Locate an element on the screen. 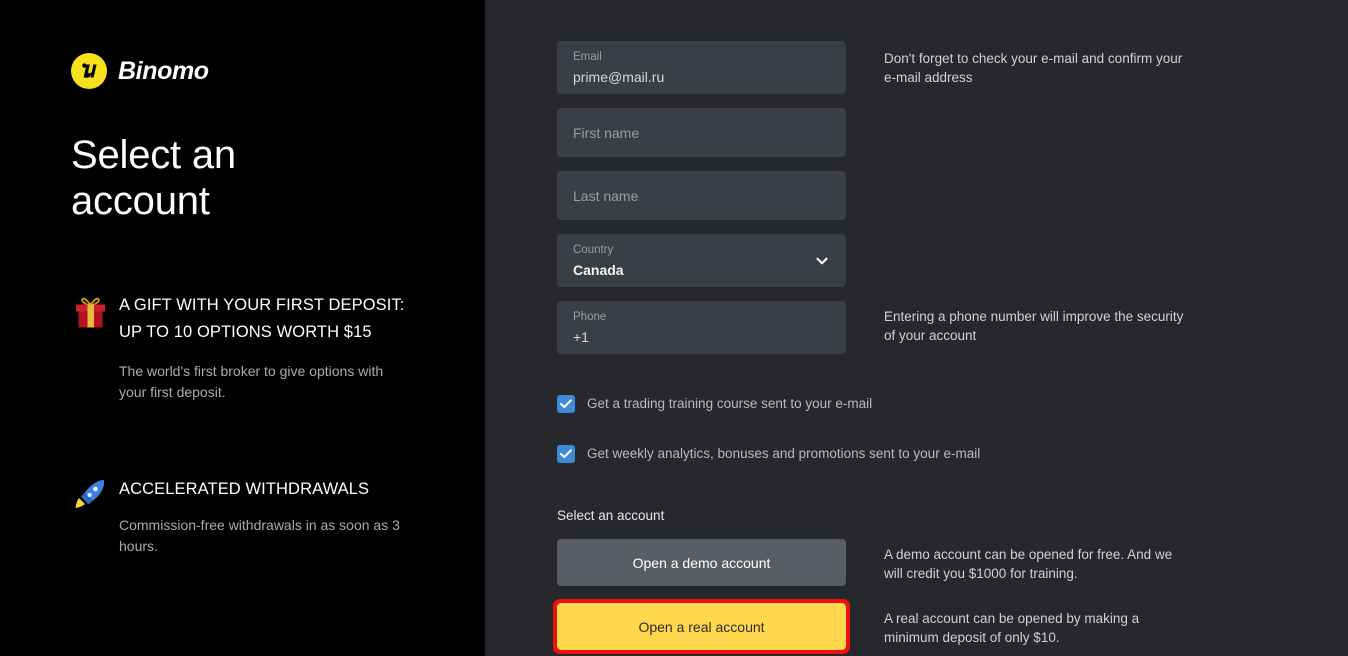  email-field: Email prime@mail.ru is located at coordinates (701, 67).